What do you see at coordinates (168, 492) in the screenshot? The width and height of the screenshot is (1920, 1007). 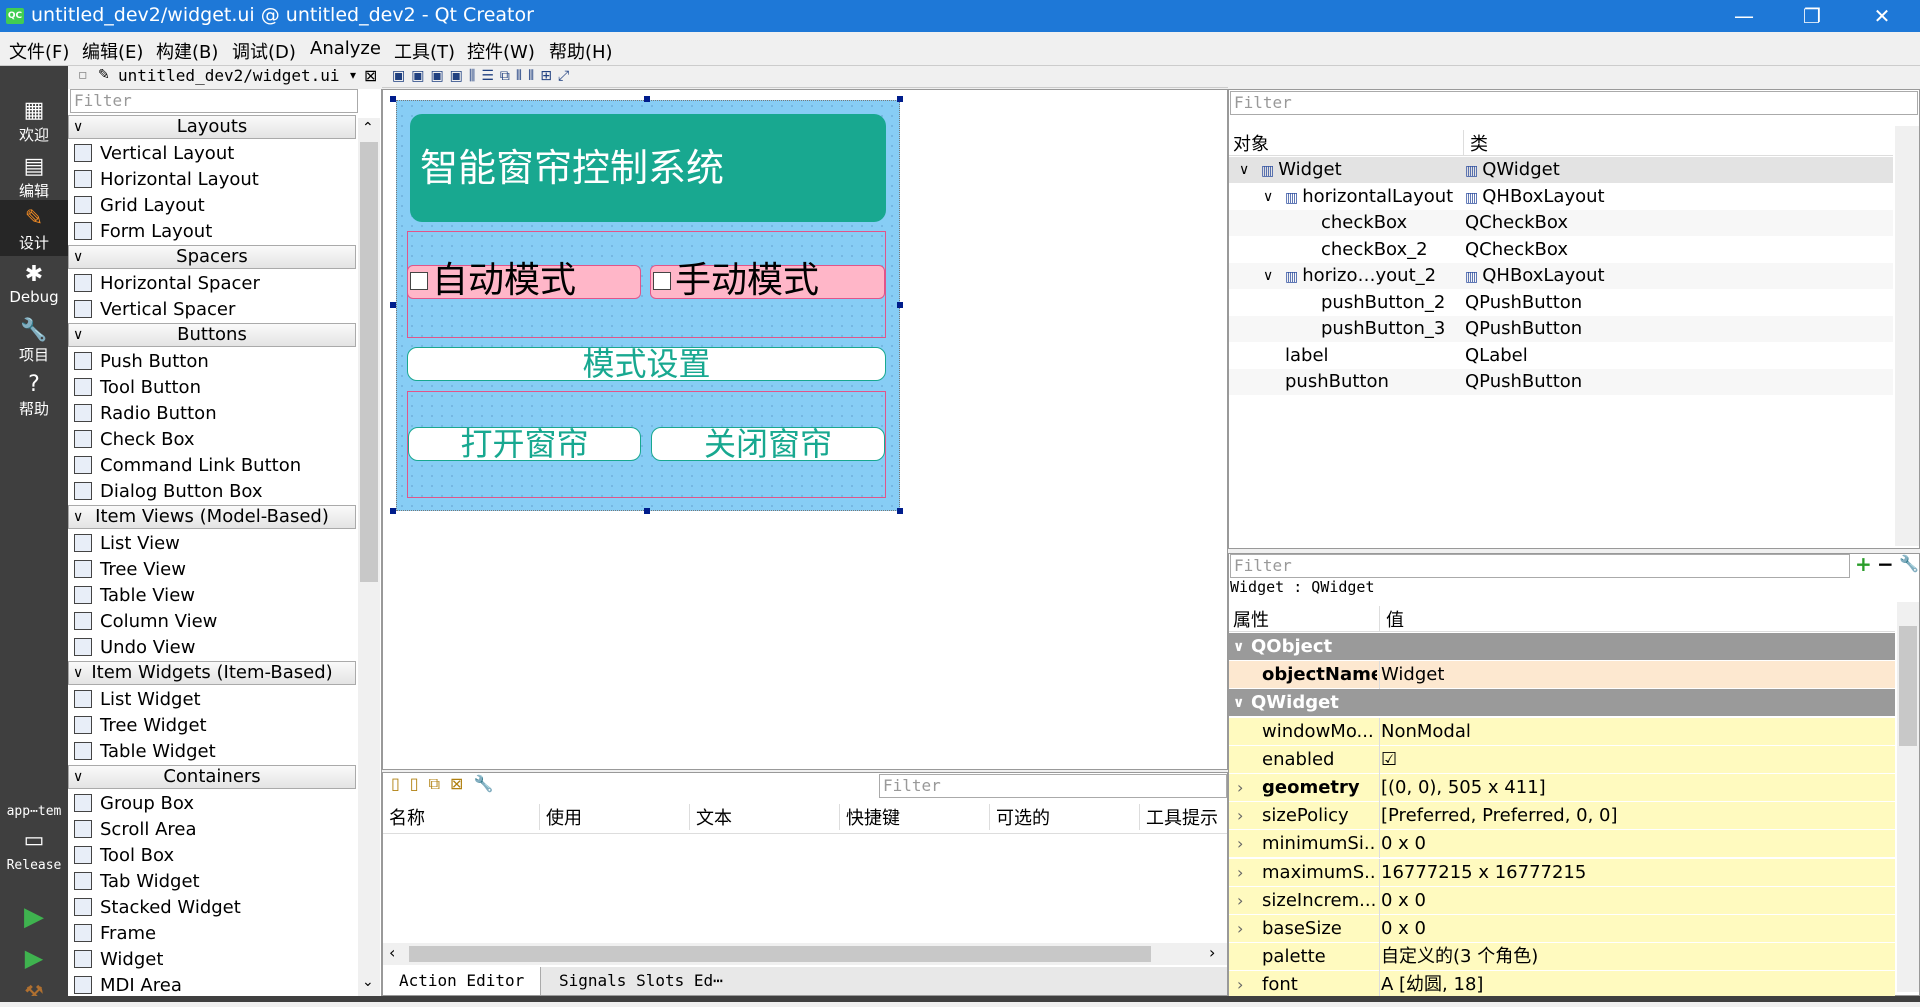 I see `widget-item: Dialog Button Box` at bounding box center [168, 492].